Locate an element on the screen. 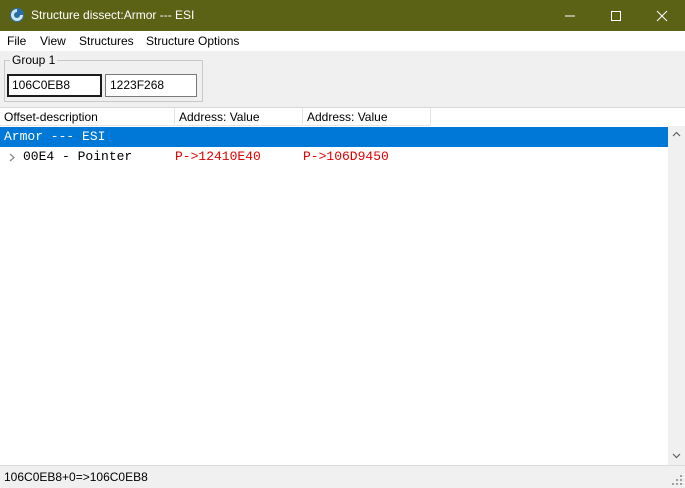  scroll-up-button is located at coordinates (676, 134).